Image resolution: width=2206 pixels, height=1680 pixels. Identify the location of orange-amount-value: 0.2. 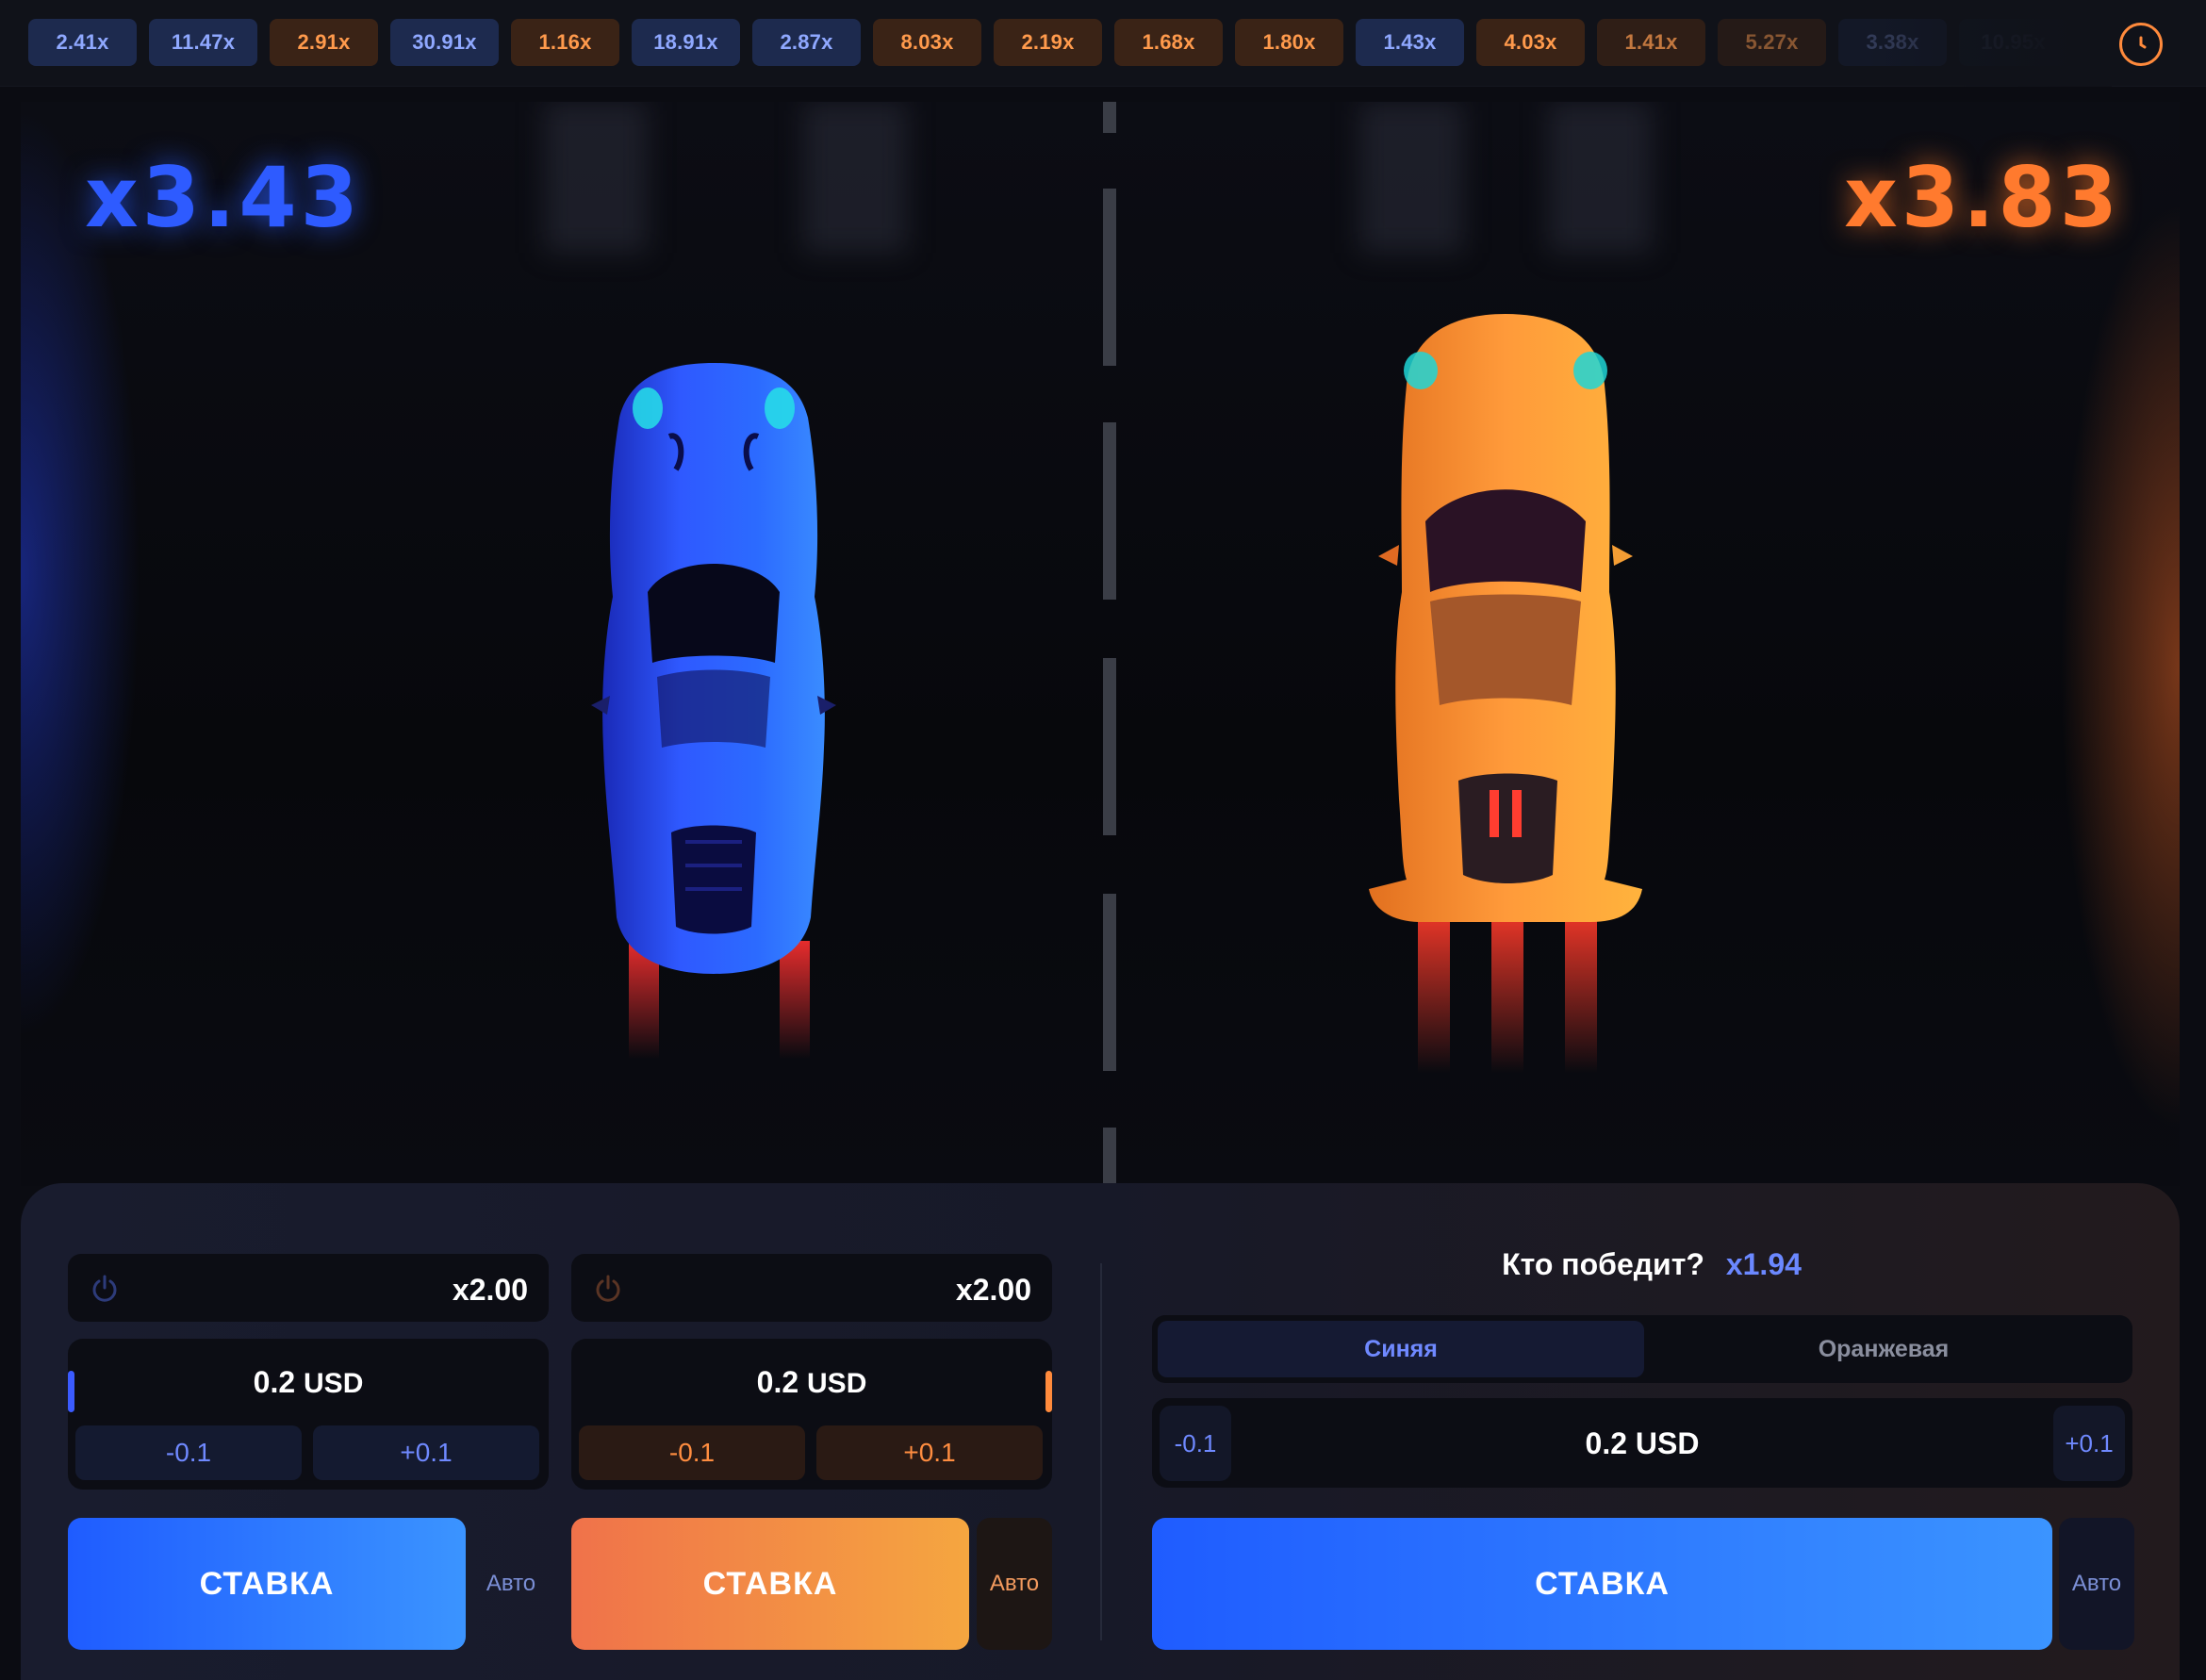
(777, 1382).